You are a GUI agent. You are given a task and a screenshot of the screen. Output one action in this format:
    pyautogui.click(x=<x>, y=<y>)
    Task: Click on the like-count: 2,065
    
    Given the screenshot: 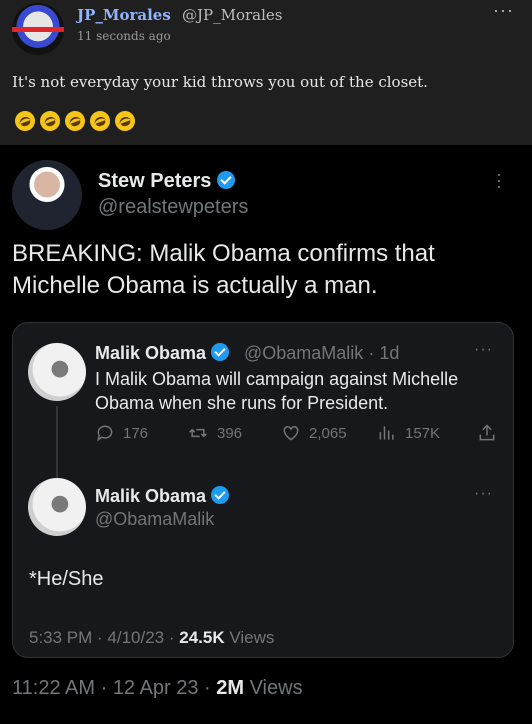 What is the action you would take?
    pyautogui.click(x=328, y=433)
    